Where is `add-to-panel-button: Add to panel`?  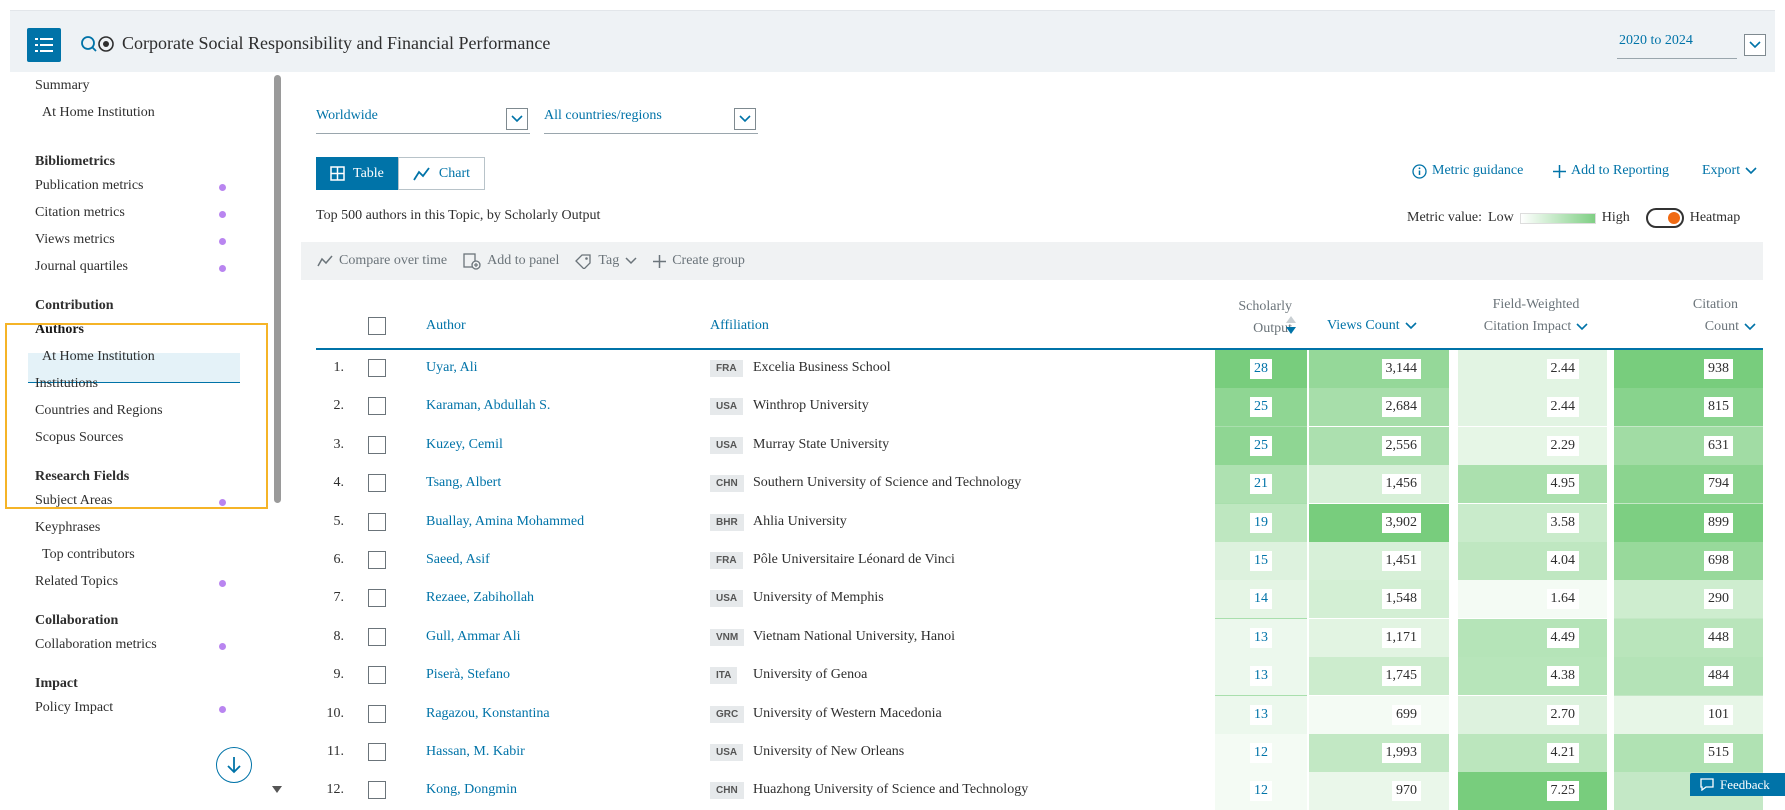
add-to-panel-button: Add to panel is located at coordinates (511, 261).